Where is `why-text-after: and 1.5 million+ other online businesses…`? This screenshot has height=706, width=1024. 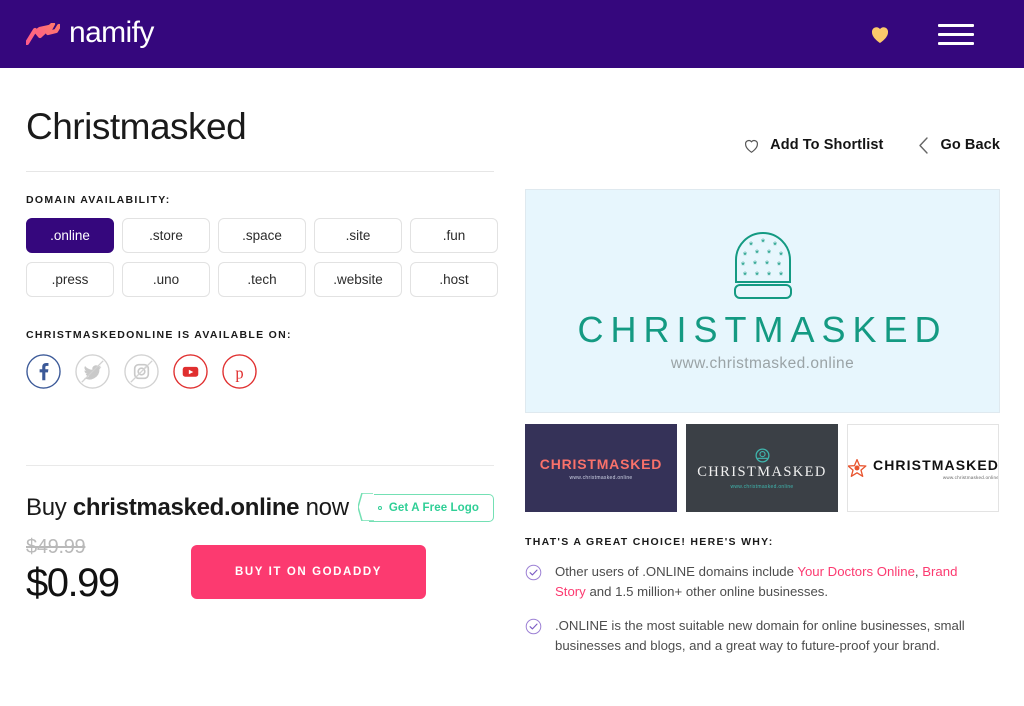 why-text-after: and 1.5 million+ other online businesses… is located at coordinates (707, 592).